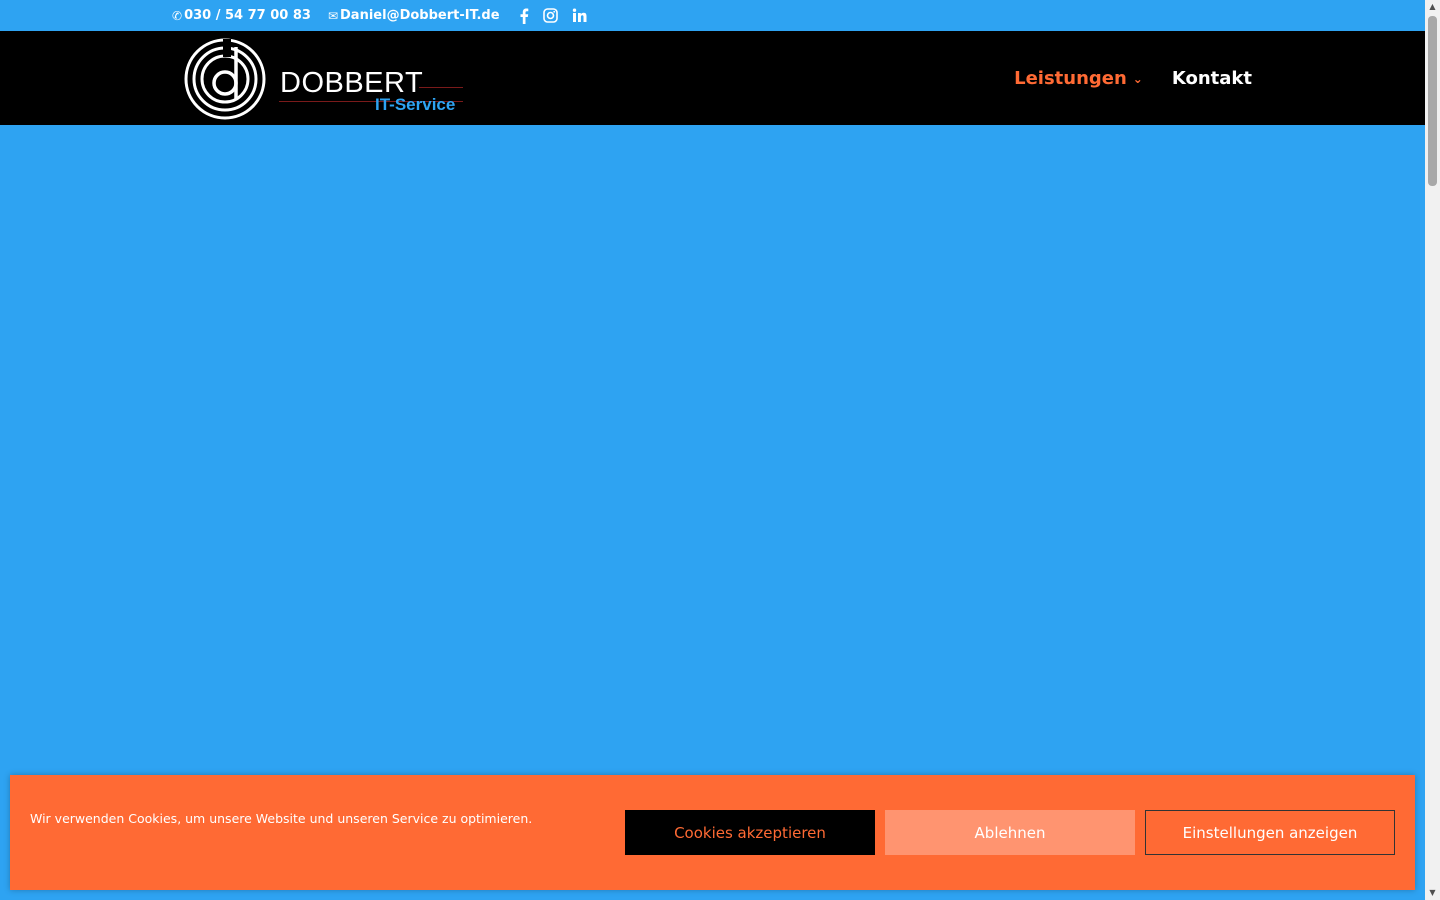 The image size is (1440, 900). What do you see at coordinates (1270, 832) in the screenshot?
I see `cookie-settings-button: Einstellungen anzeigen` at bounding box center [1270, 832].